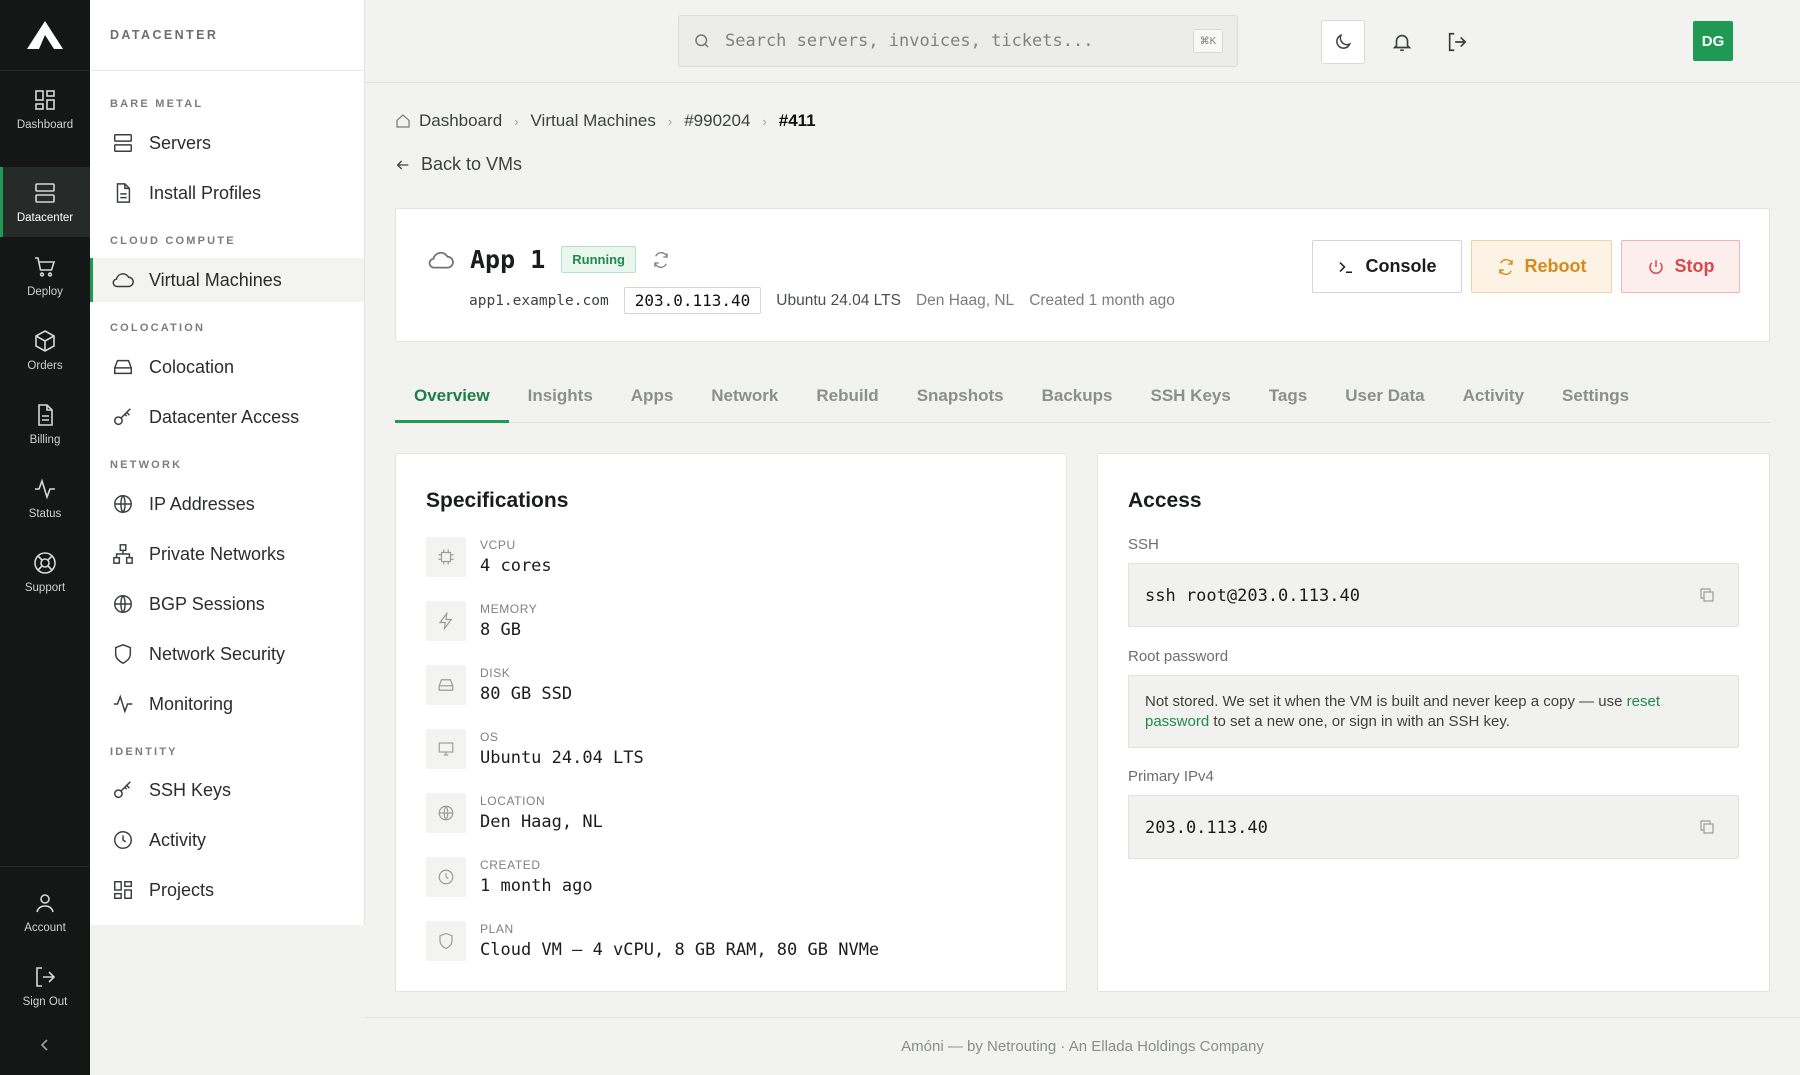  I want to click on tab-snapshots: Snapshots, so click(960, 399).